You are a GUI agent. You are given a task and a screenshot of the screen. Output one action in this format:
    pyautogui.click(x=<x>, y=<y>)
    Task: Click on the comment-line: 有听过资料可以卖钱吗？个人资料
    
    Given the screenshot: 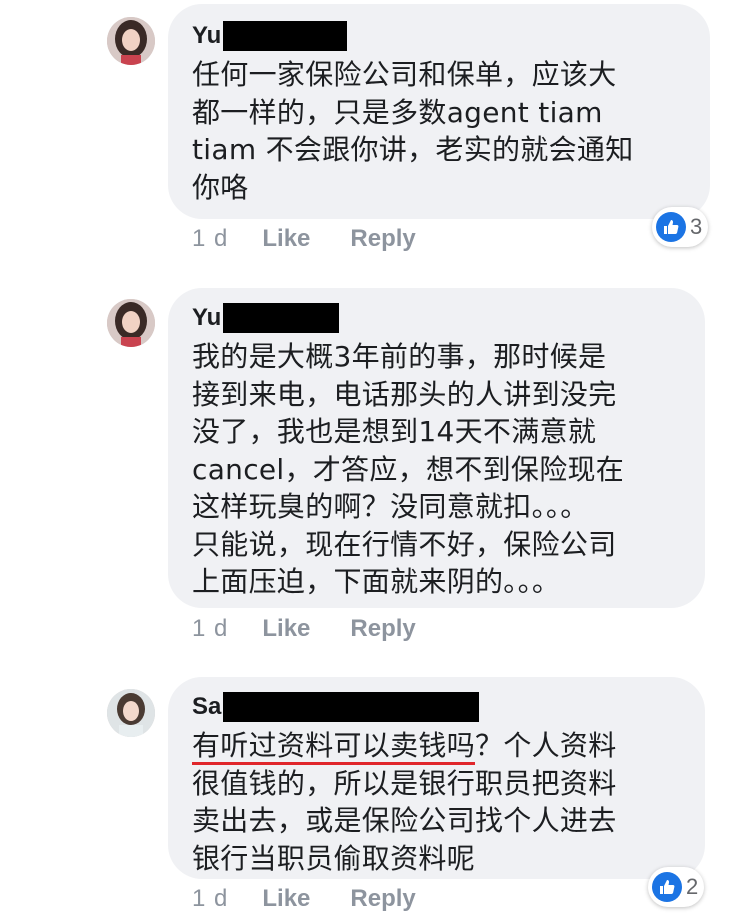 What is the action you would take?
    pyautogui.click(x=404, y=746)
    